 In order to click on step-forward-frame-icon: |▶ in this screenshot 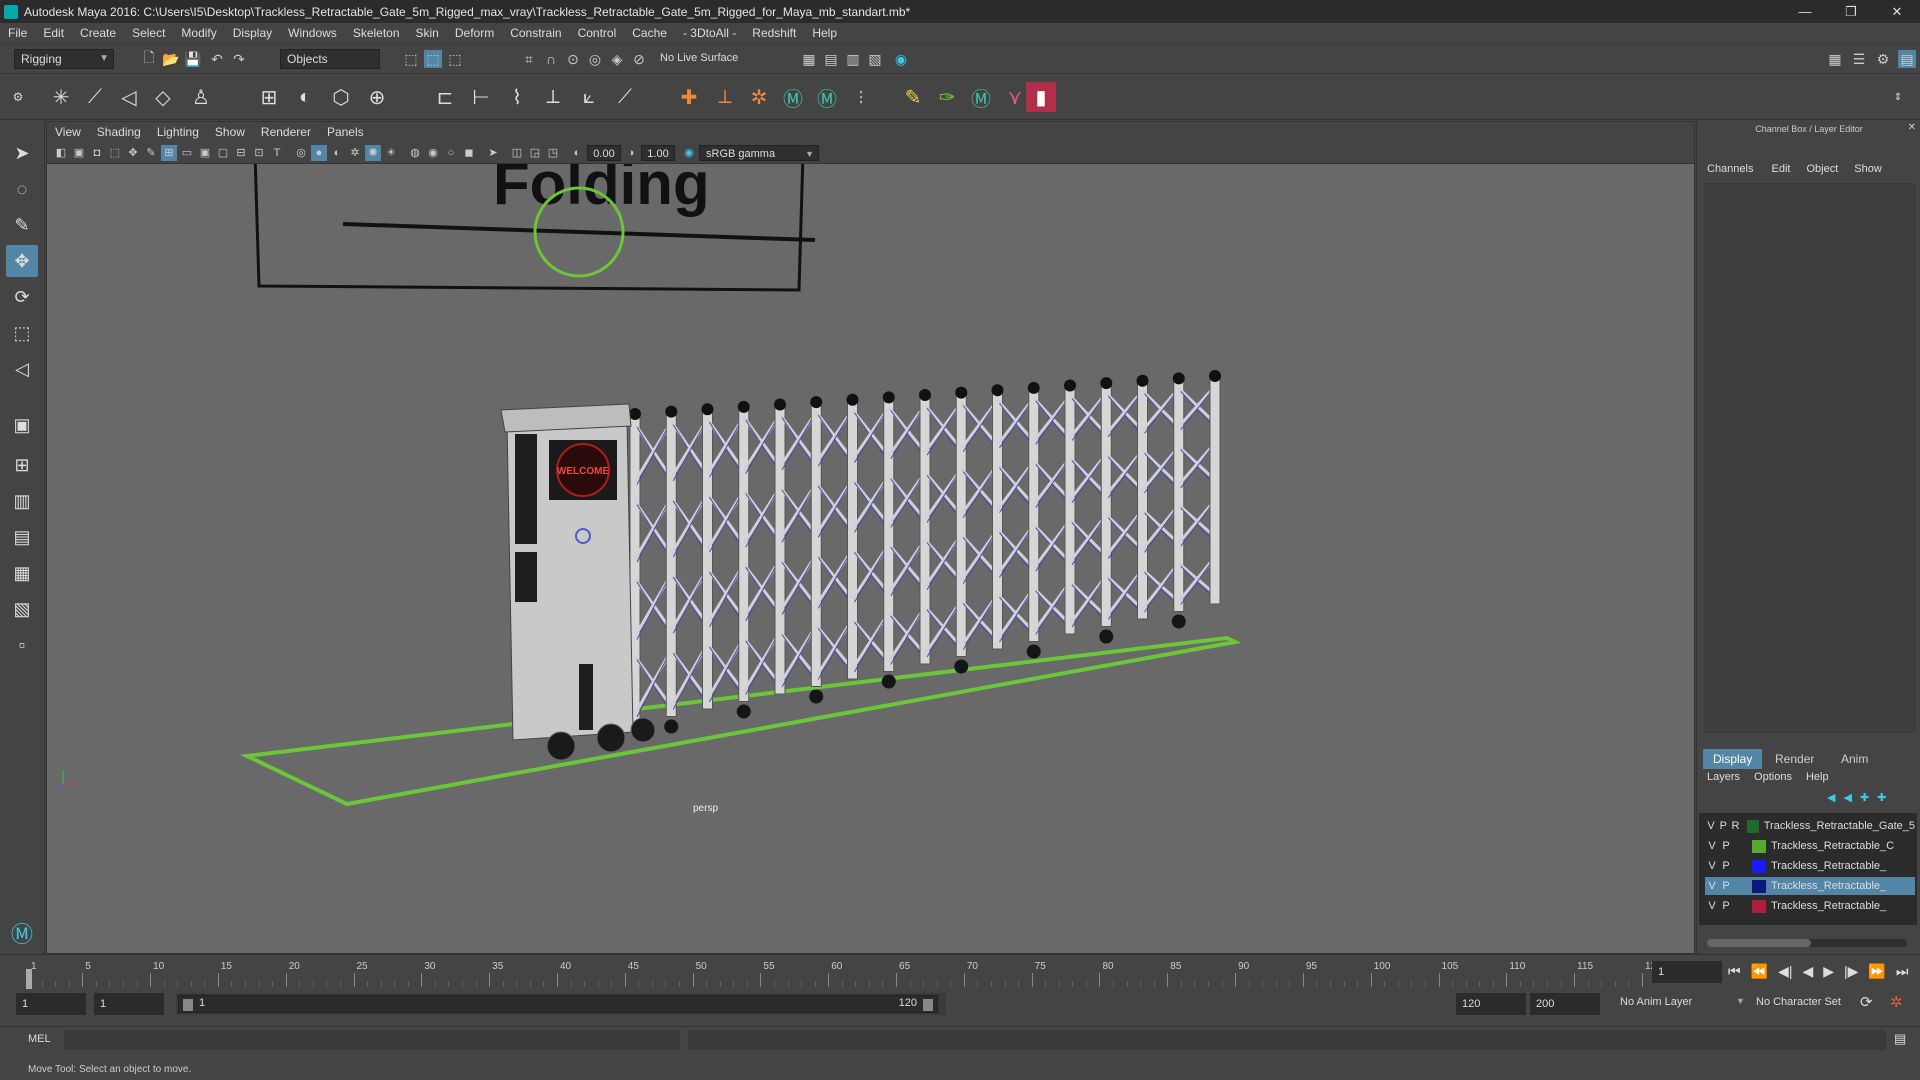, I will do `click(1851, 971)`.